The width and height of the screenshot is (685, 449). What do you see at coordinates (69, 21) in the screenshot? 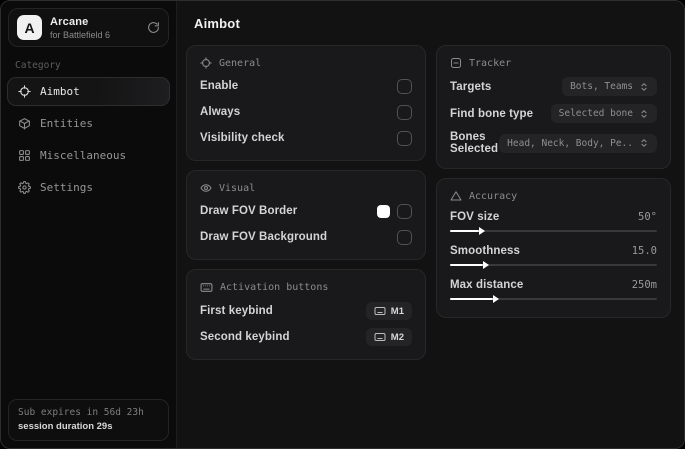
I see `app-name: Arcane` at bounding box center [69, 21].